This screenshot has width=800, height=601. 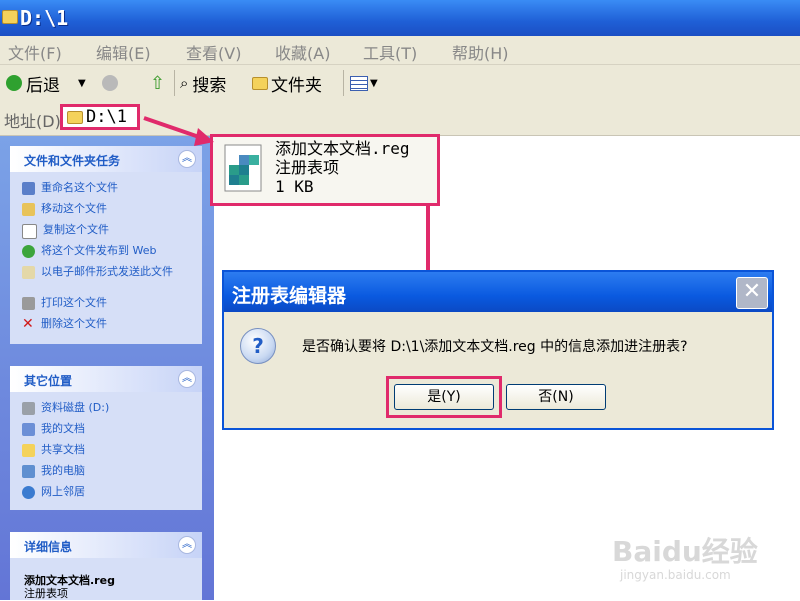 I want to click on task-print: 打印这个文件, so click(x=64, y=303).